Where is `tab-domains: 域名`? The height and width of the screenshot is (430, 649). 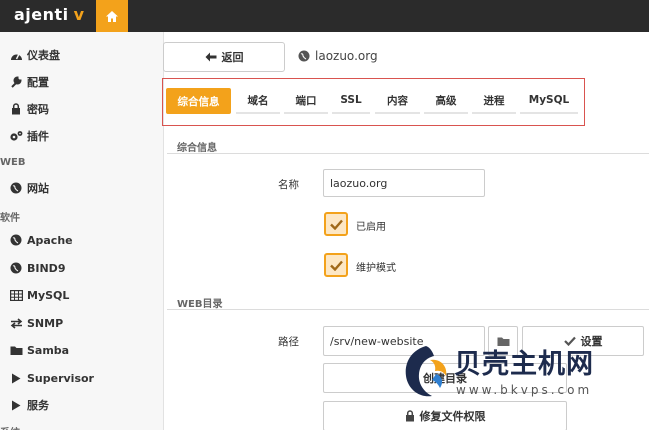
tab-domains: 域名 is located at coordinates (258, 101).